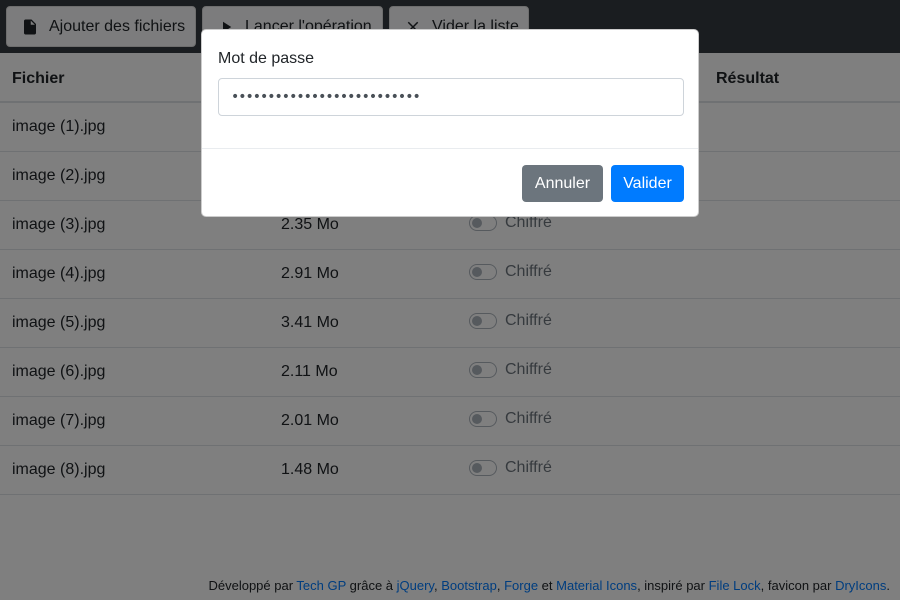 This screenshot has height=600, width=900. Describe the element at coordinates (647, 183) in the screenshot. I see `validate-button: Valider` at that location.